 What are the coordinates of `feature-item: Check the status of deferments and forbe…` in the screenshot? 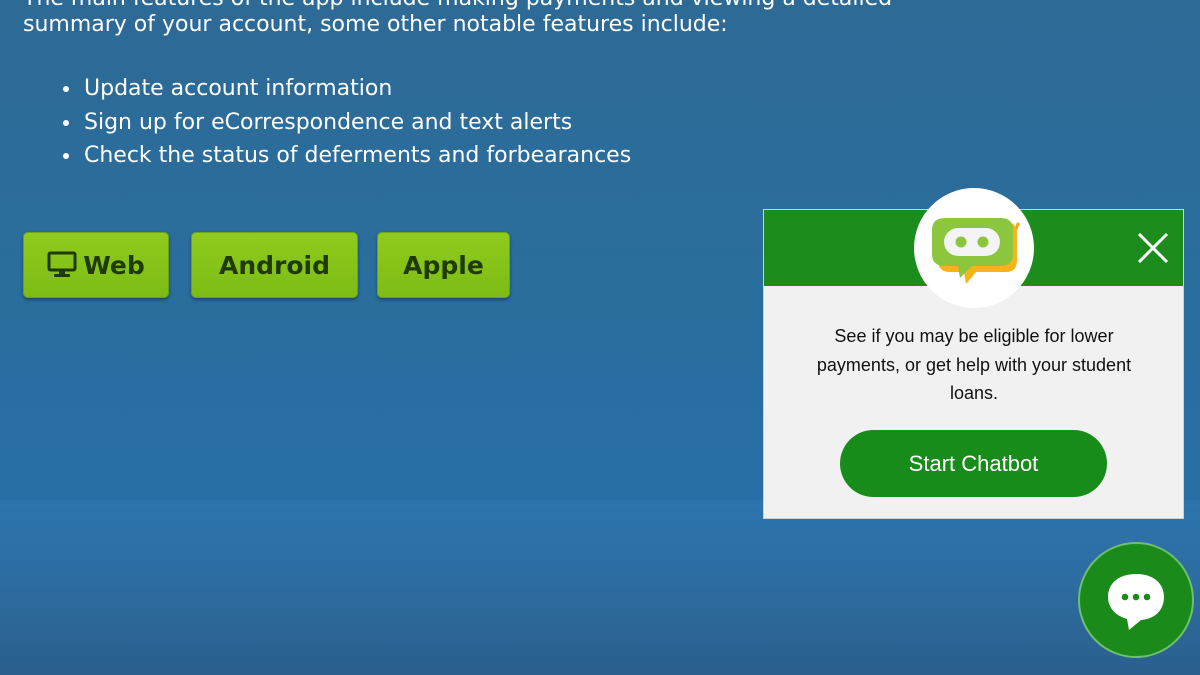 It's located at (356, 156).